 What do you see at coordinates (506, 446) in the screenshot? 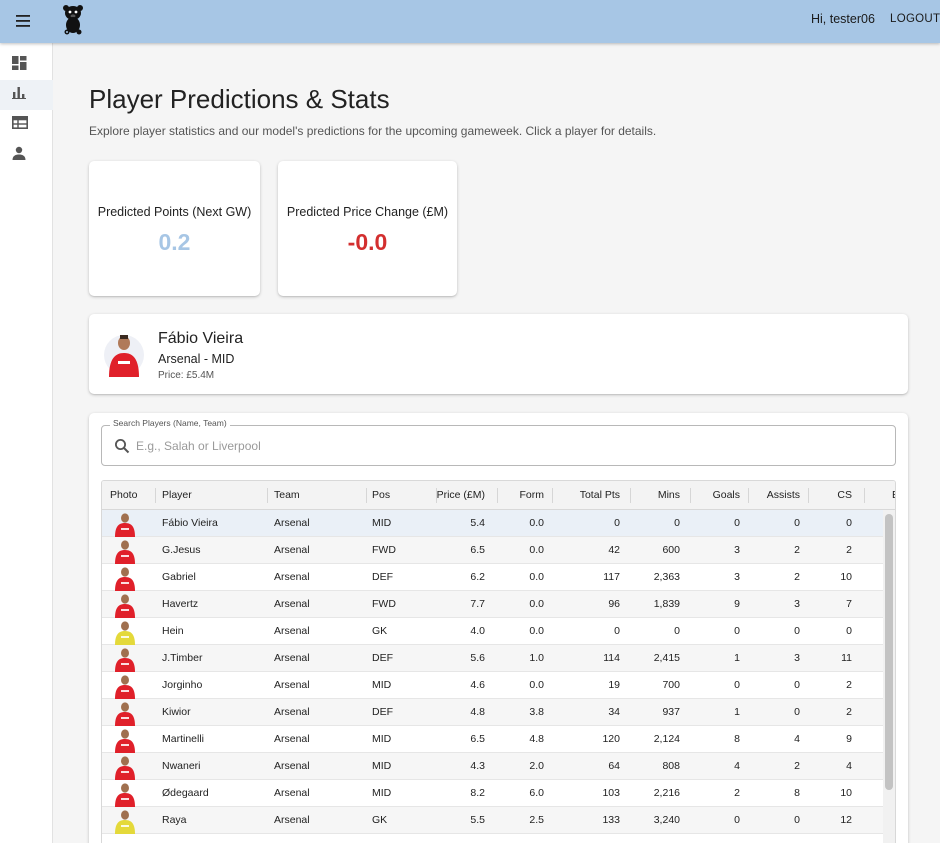
I see `search-input` at bounding box center [506, 446].